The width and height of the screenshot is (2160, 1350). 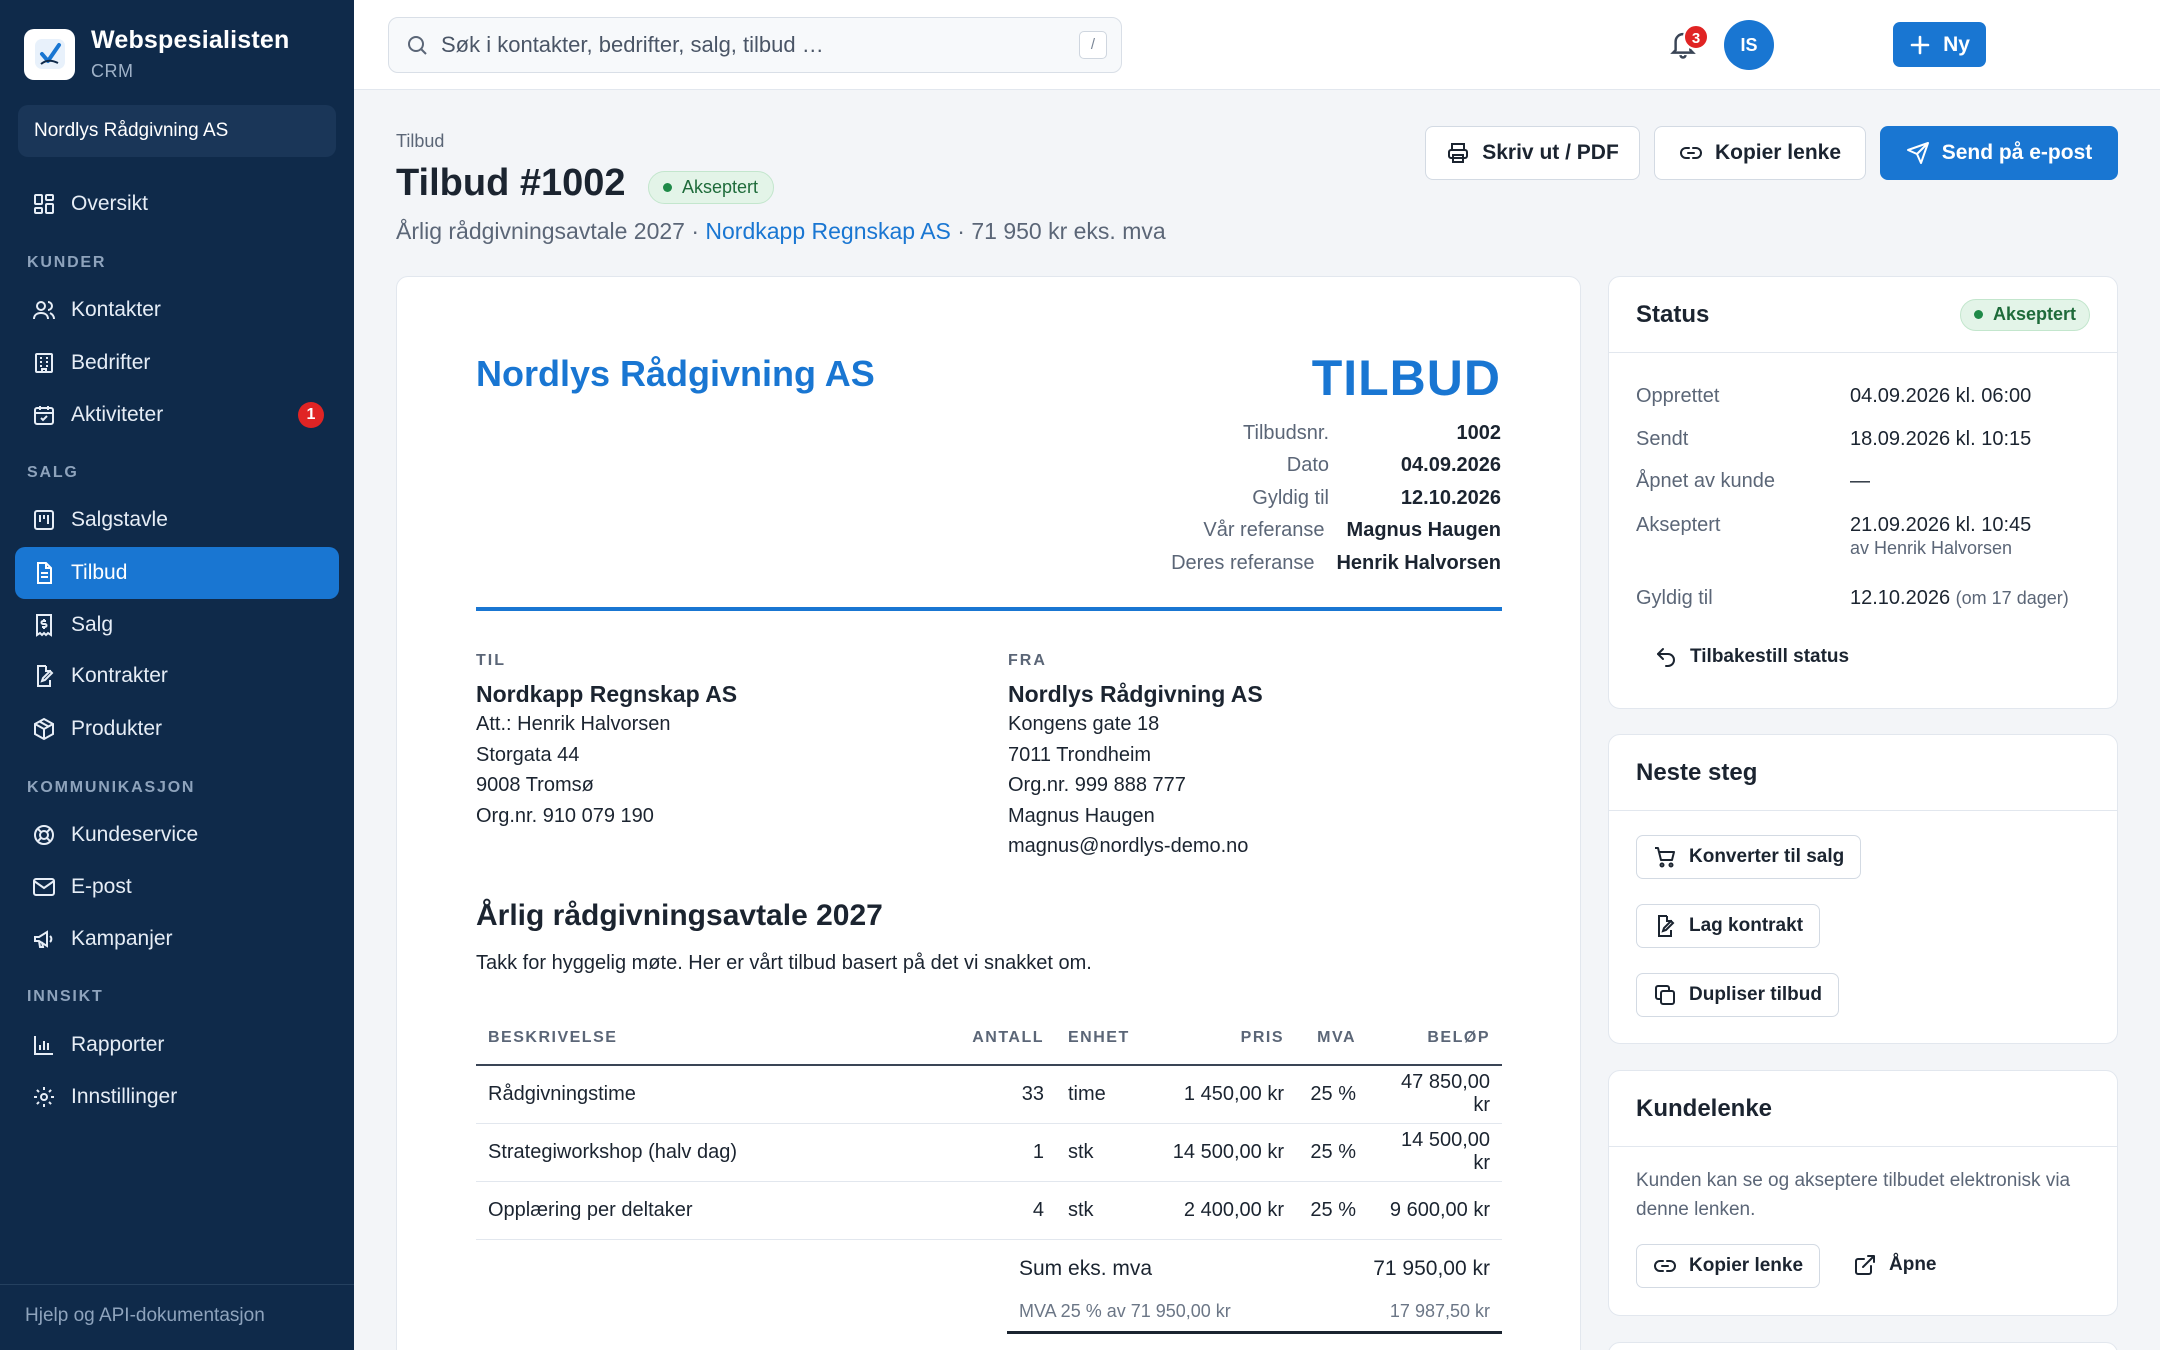 I want to click on copy-customer-link-button: Kopier lenke, so click(x=1728, y=1266).